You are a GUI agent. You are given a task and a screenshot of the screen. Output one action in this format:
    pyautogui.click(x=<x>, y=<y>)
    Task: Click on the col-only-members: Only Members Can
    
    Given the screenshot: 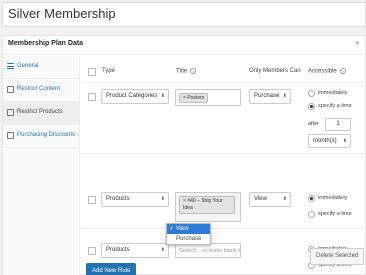 What is the action you would take?
    pyautogui.click(x=275, y=71)
    